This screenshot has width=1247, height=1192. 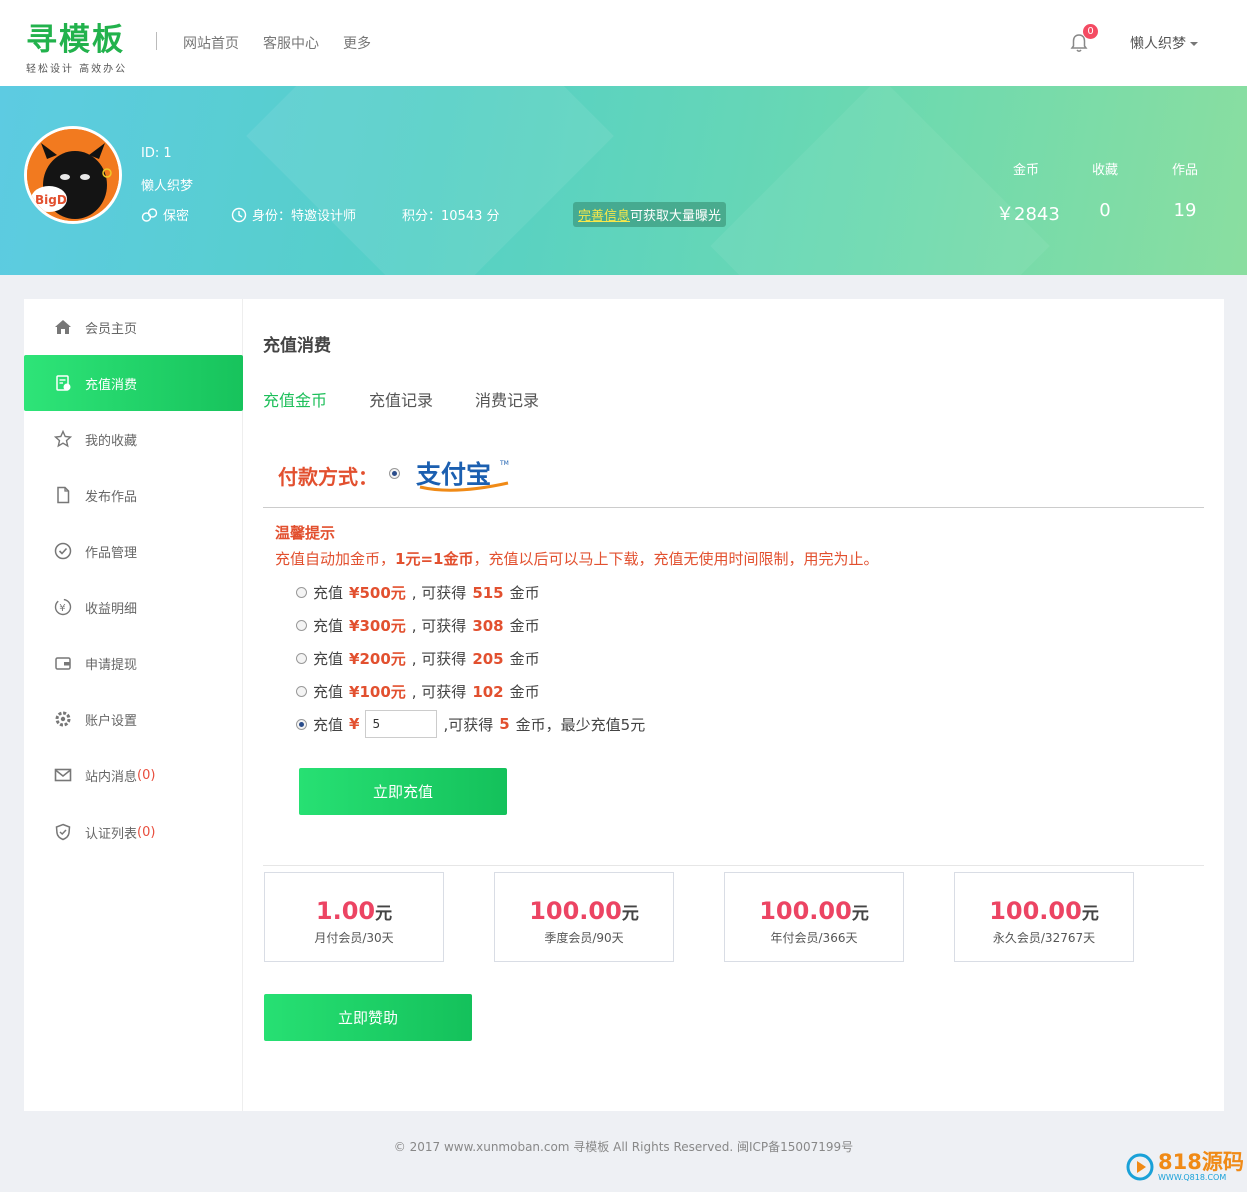 What do you see at coordinates (111, 777) in the screenshot?
I see `sidebar-item-label: 站内消息` at bounding box center [111, 777].